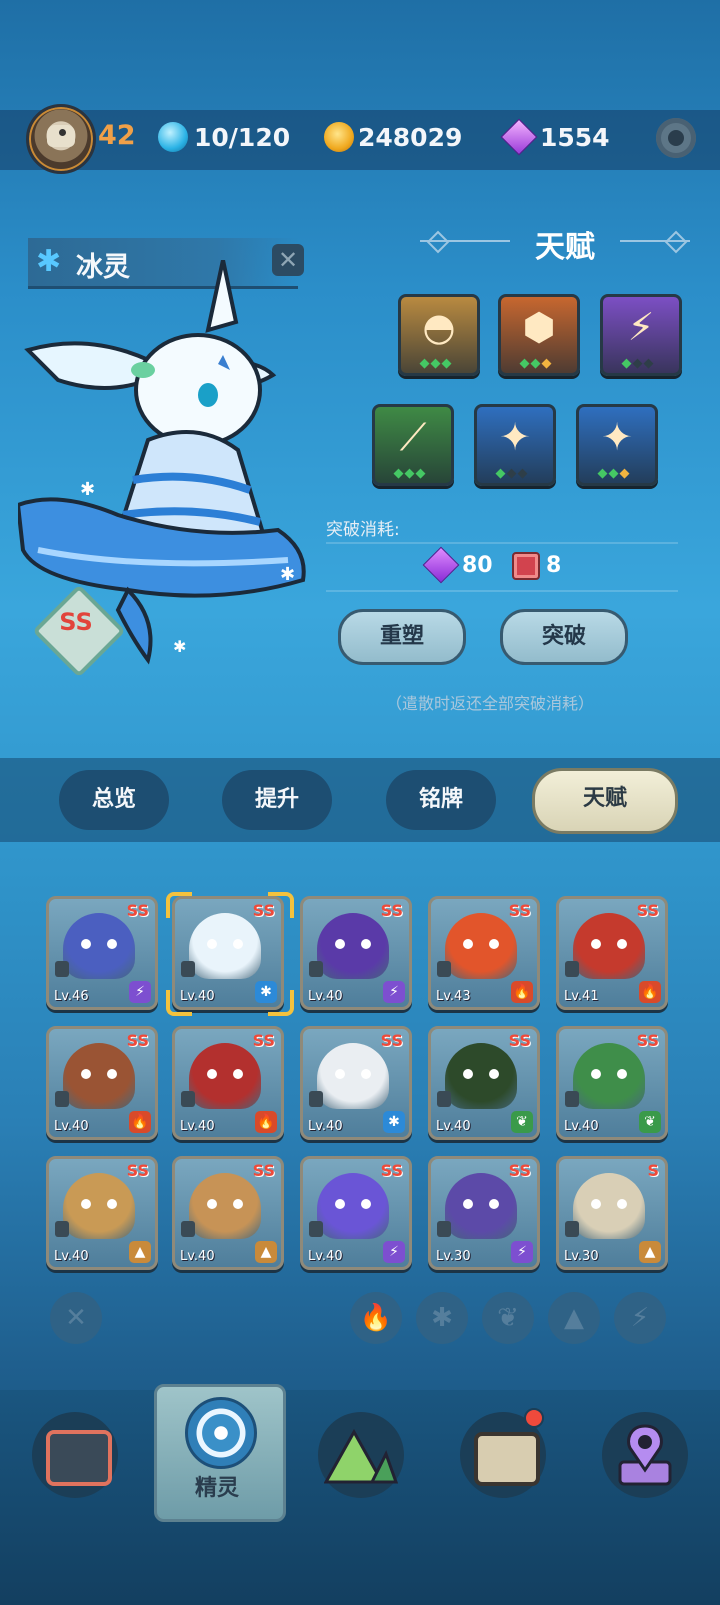 The image size is (720, 1605). I want to click on spirit-card: SS Lv.40 ✱, so click(356, 1083).